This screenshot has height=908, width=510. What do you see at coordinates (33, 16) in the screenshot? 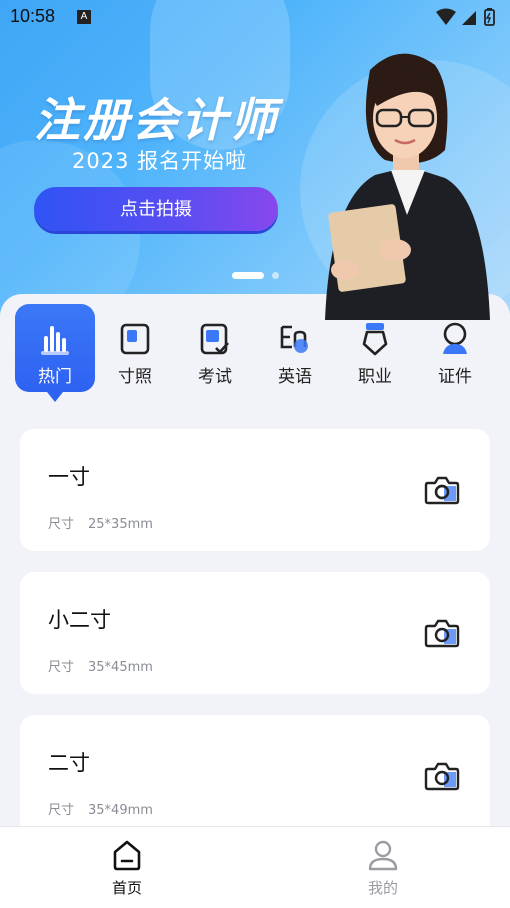
I see `status-time: 10:58` at bounding box center [33, 16].